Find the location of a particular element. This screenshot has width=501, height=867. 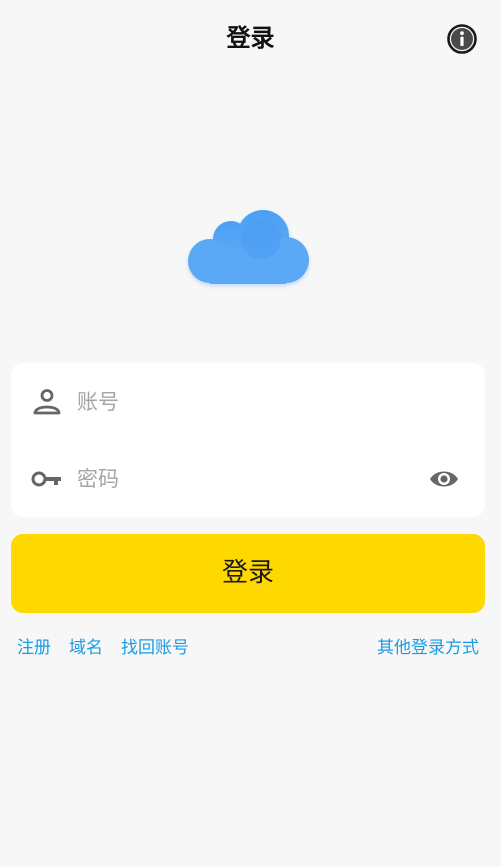

login-button: 登录 is located at coordinates (248, 573).